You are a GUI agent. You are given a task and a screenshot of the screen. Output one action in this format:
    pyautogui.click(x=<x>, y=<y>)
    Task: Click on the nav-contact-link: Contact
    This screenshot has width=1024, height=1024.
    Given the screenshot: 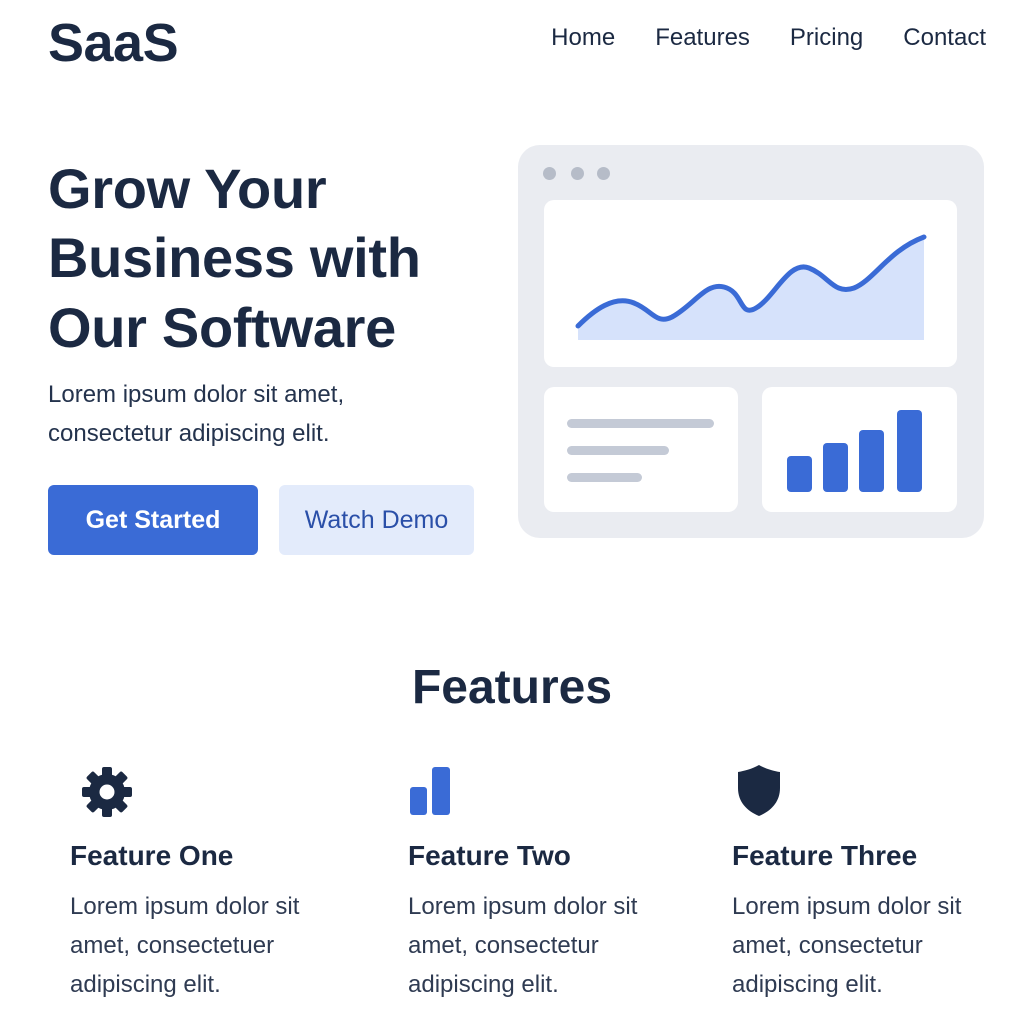 What is the action you would take?
    pyautogui.click(x=944, y=38)
    